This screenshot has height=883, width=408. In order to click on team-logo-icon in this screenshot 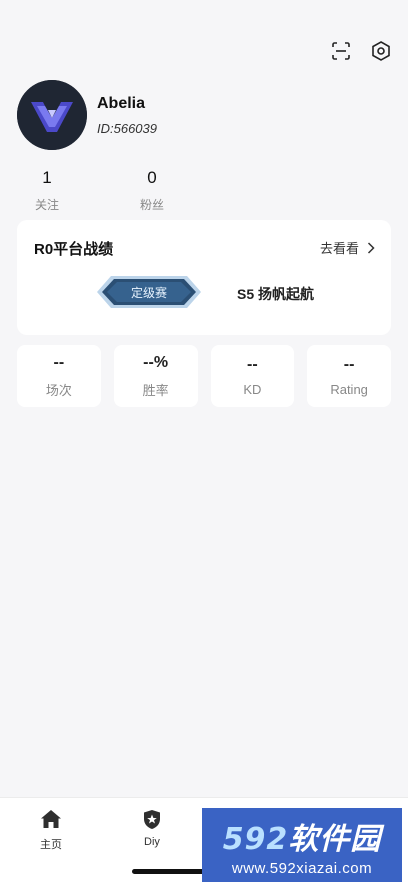, I will do `click(52, 115)`.